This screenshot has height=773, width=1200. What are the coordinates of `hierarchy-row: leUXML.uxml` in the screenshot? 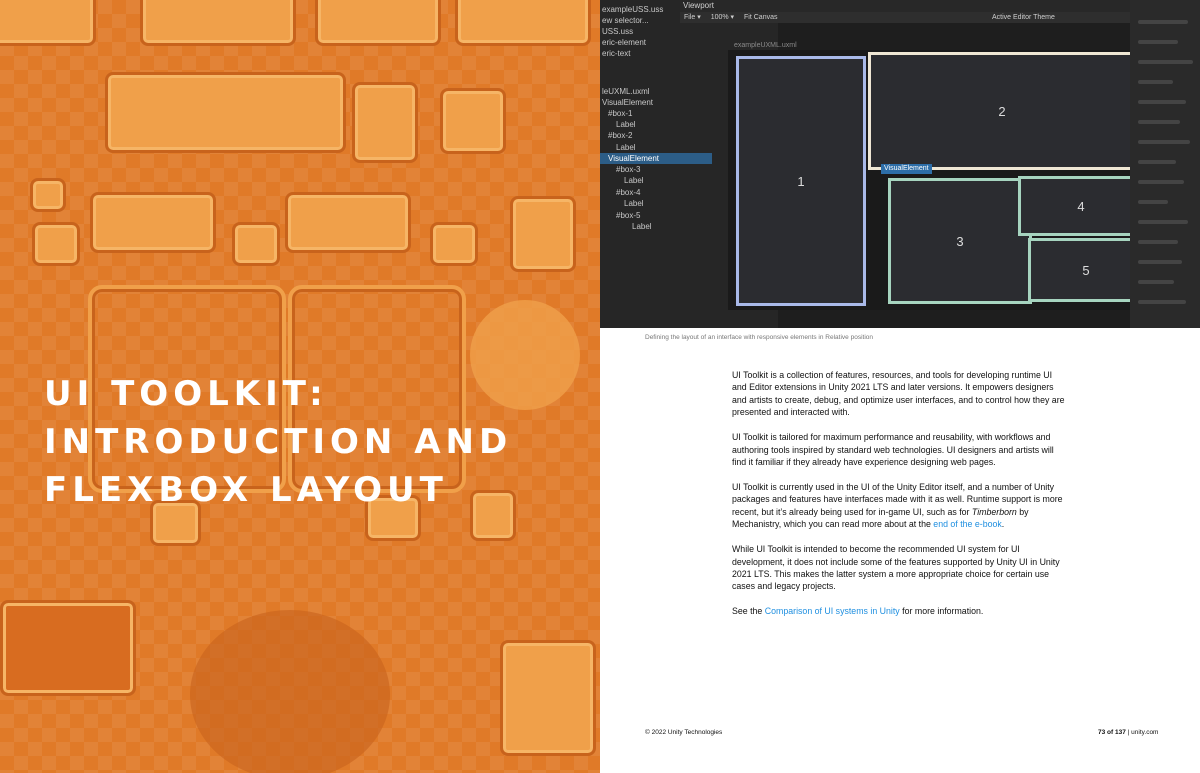 It's located at (625, 91).